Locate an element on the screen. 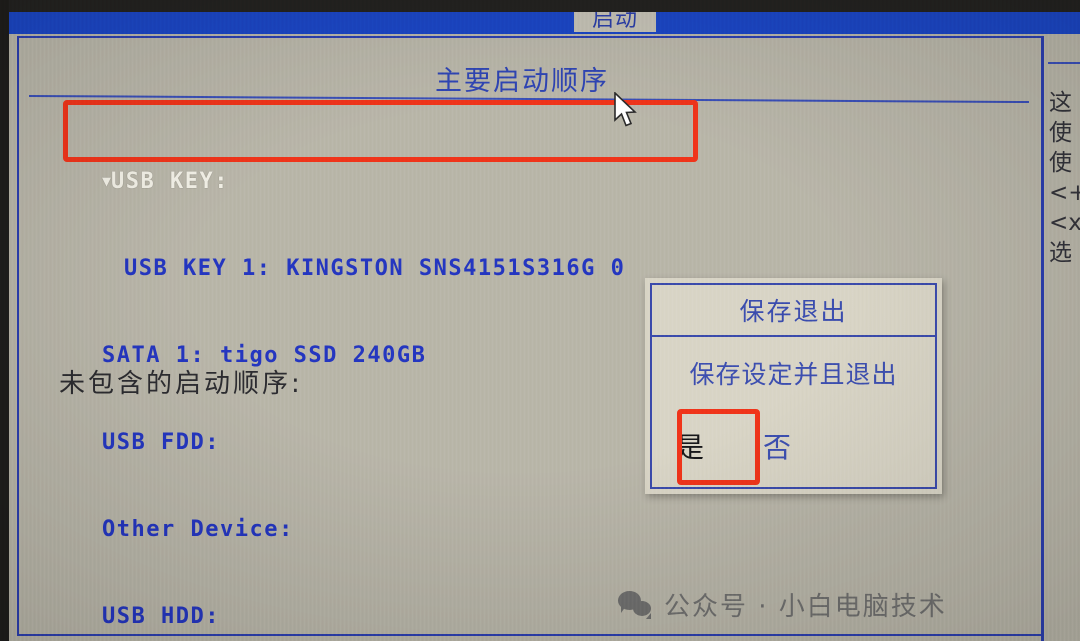 The width and height of the screenshot is (1080, 641). help-panel: 这使使<+<x选 is located at coordinates (1060, 338).